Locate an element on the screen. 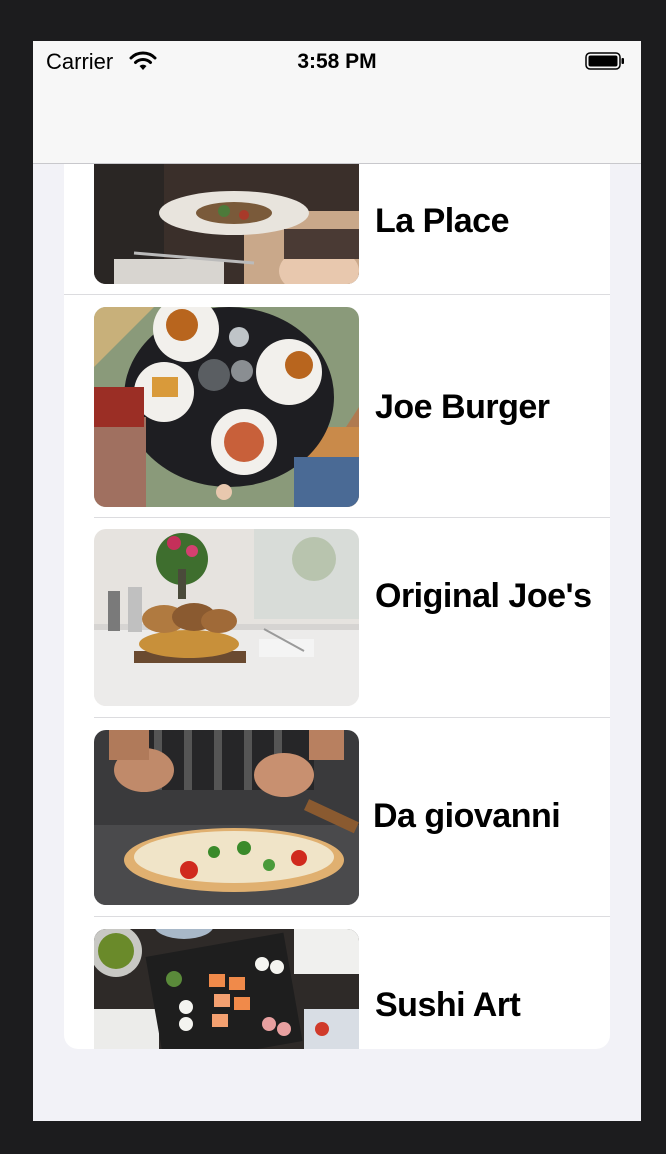 Image resolution: width=666 pixels, height=1154 pixels. restaurant-name: Da giovanni is located at coordinates (467, 816).